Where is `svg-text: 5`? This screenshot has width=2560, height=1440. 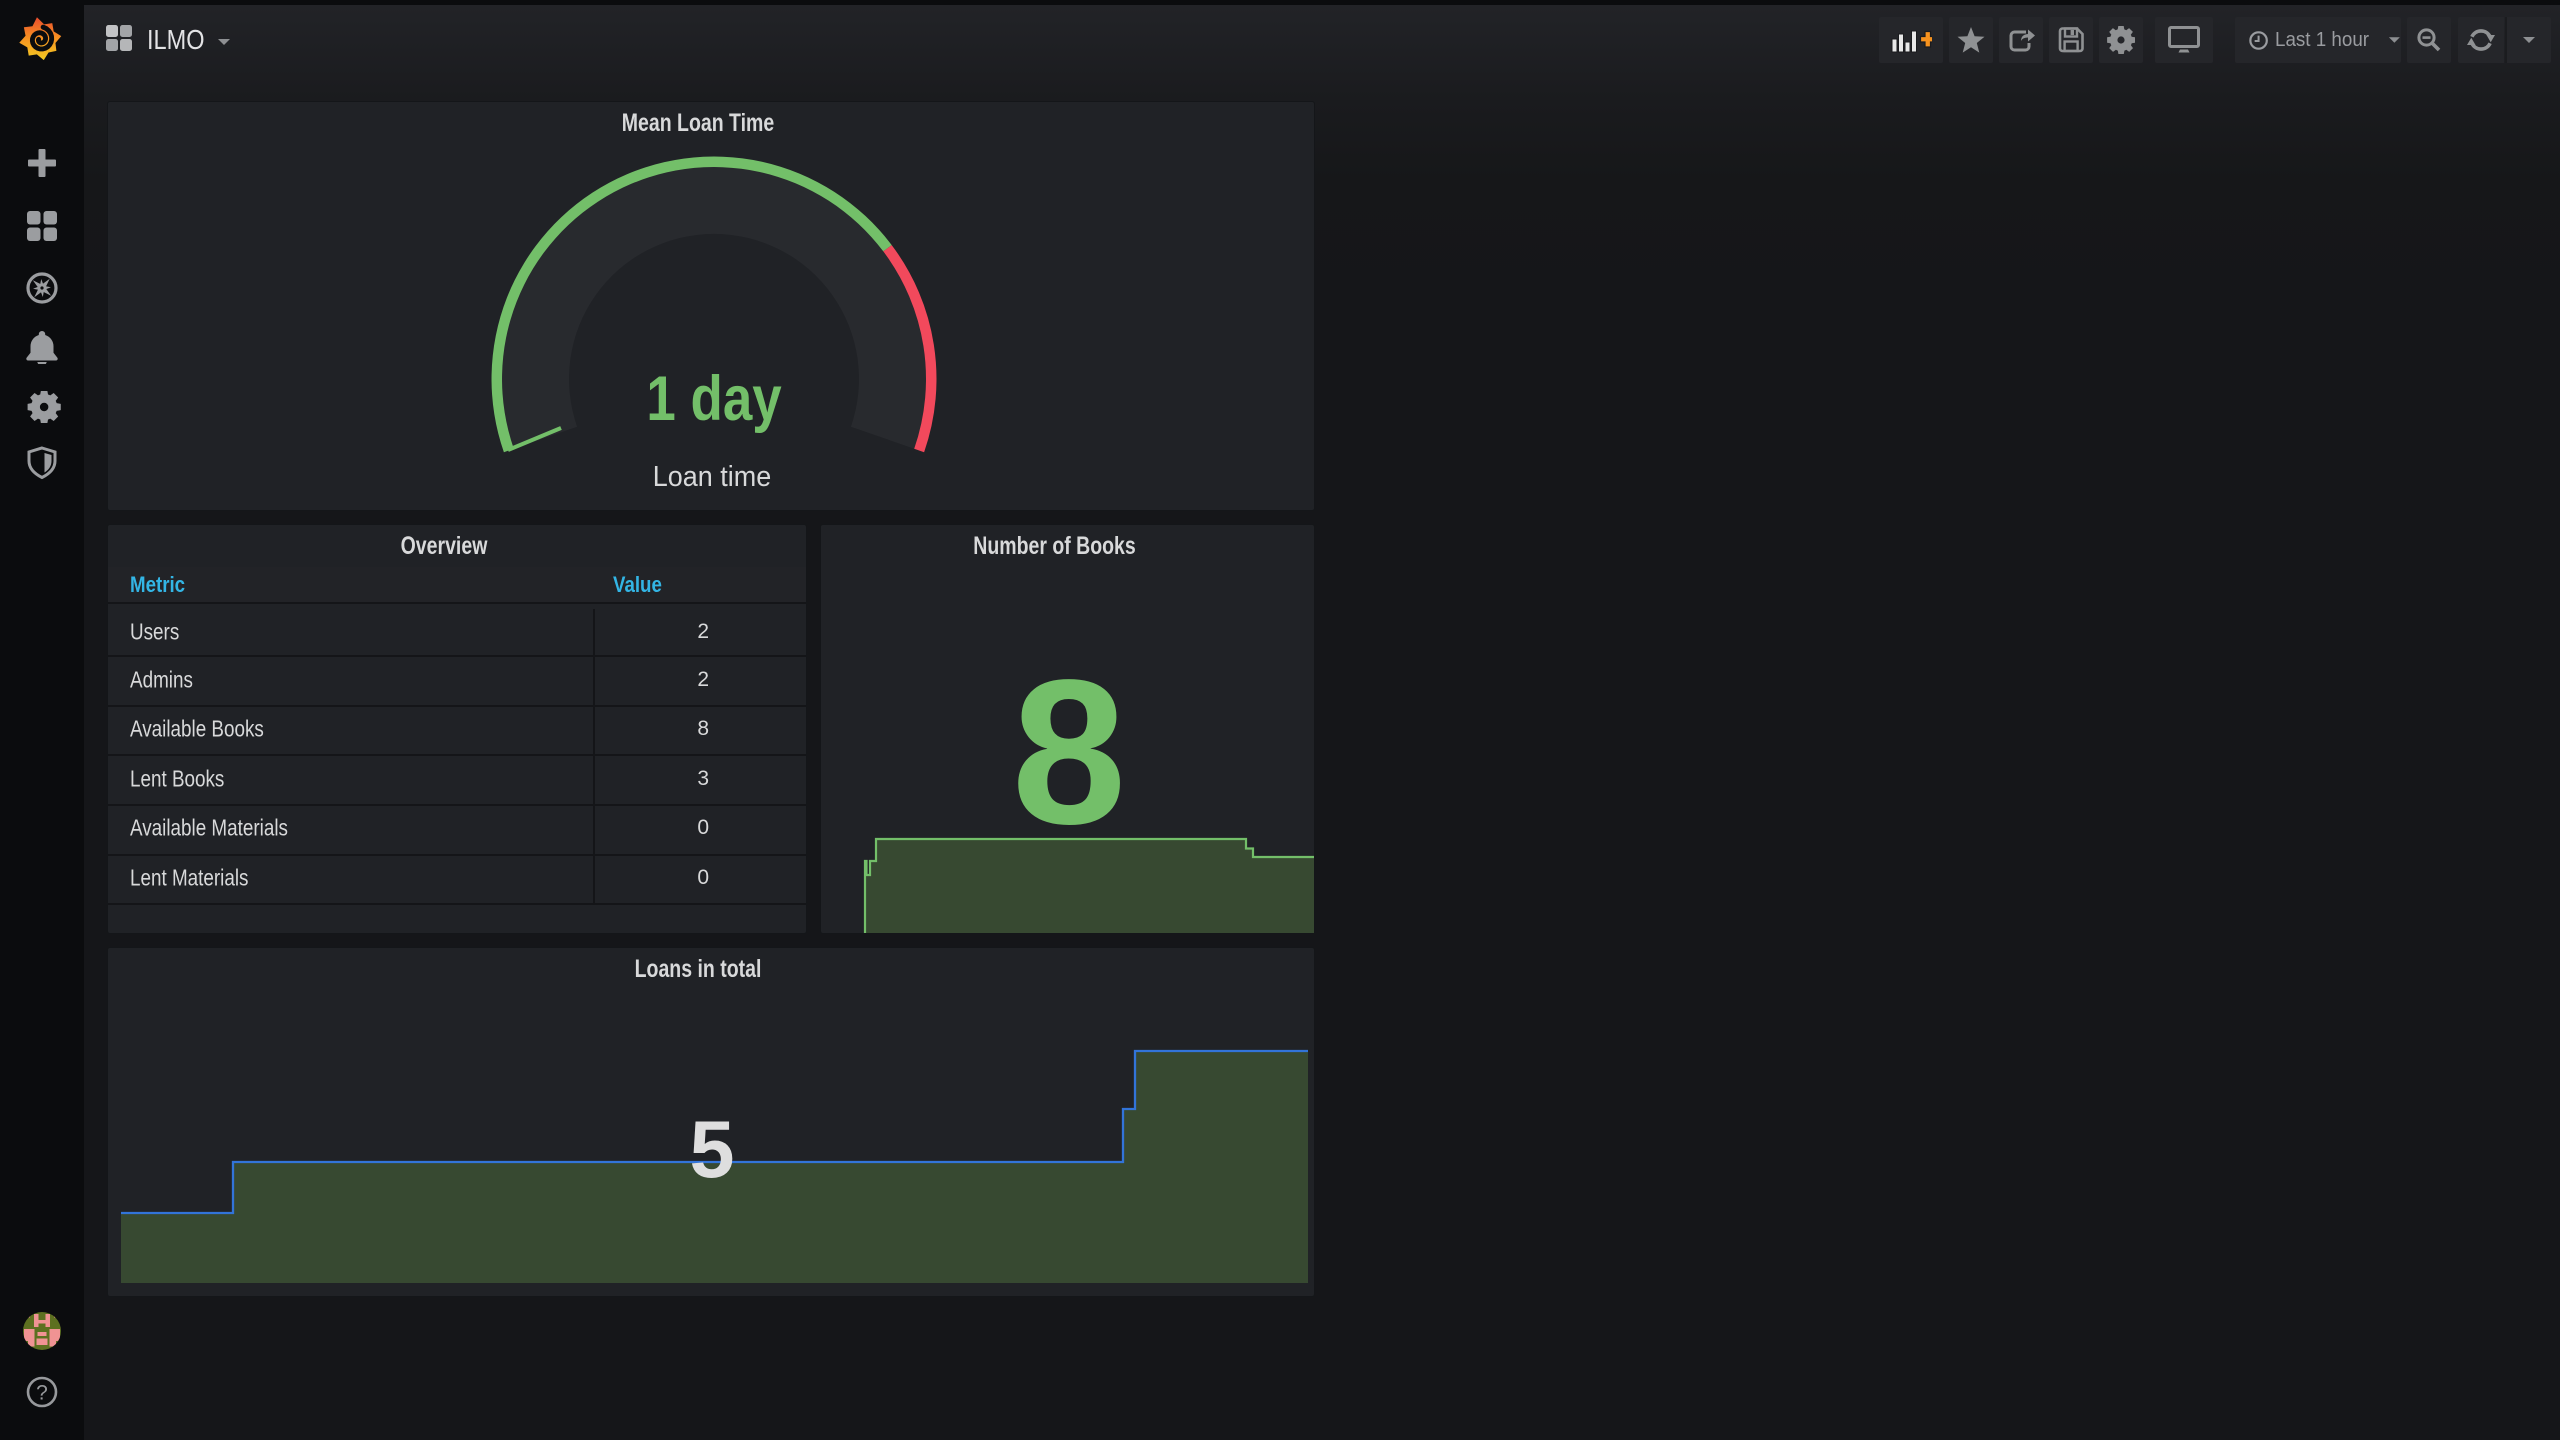 svg-text: 5 is located at coordinates (711, 1150).